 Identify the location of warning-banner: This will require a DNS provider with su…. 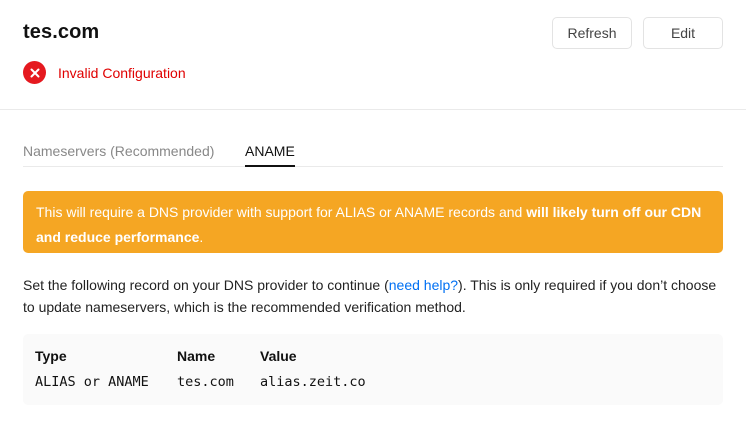
(373, 222).